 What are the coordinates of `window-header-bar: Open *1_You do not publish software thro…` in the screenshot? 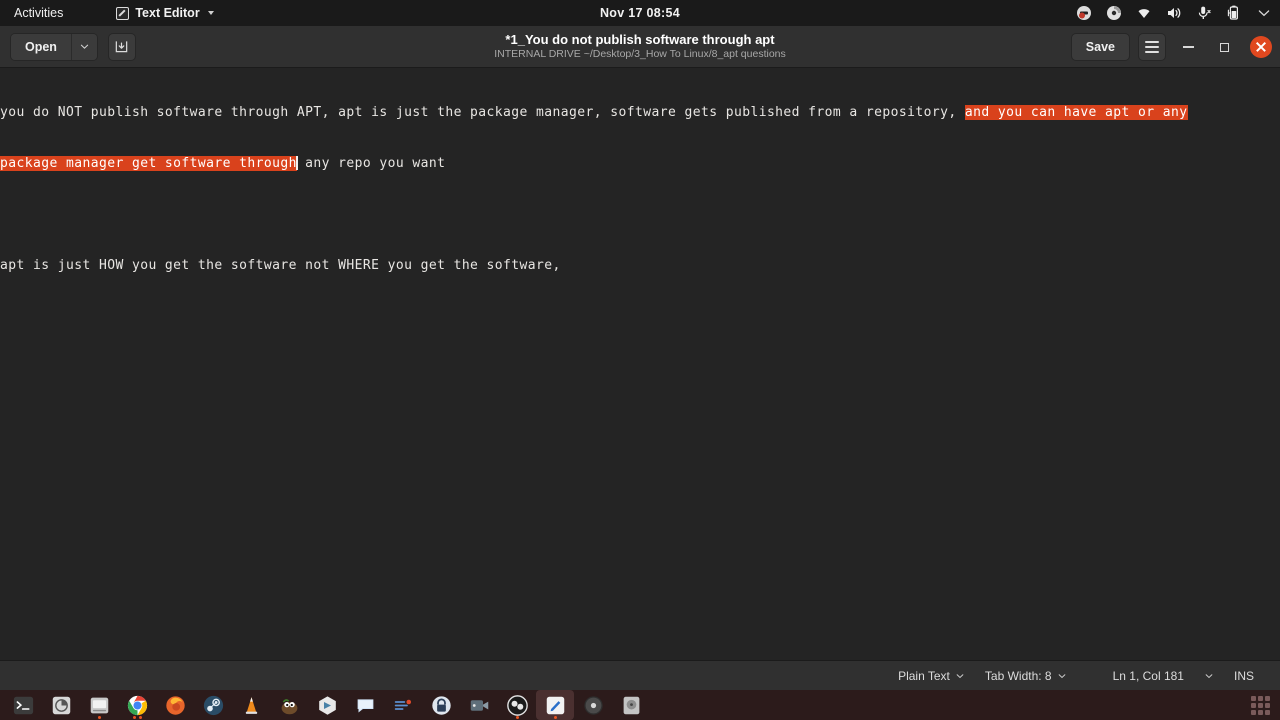 It's located at (640, 47).